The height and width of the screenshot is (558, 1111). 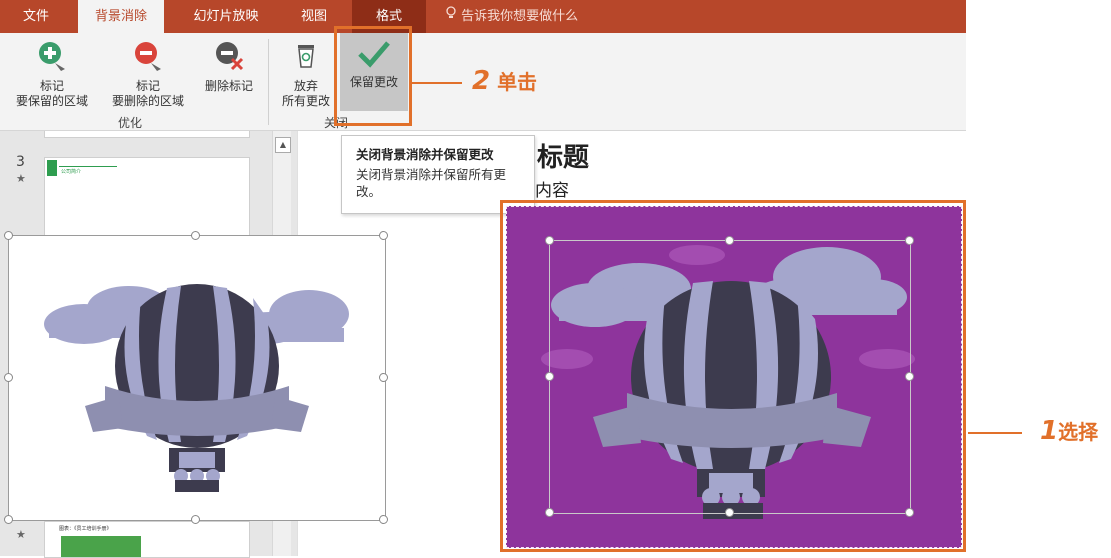 What do you see at coordinates (147, 198) in the screenshot?
I see `slide-thumbnail-3: 公司简介` at bounding box center [147, 198].